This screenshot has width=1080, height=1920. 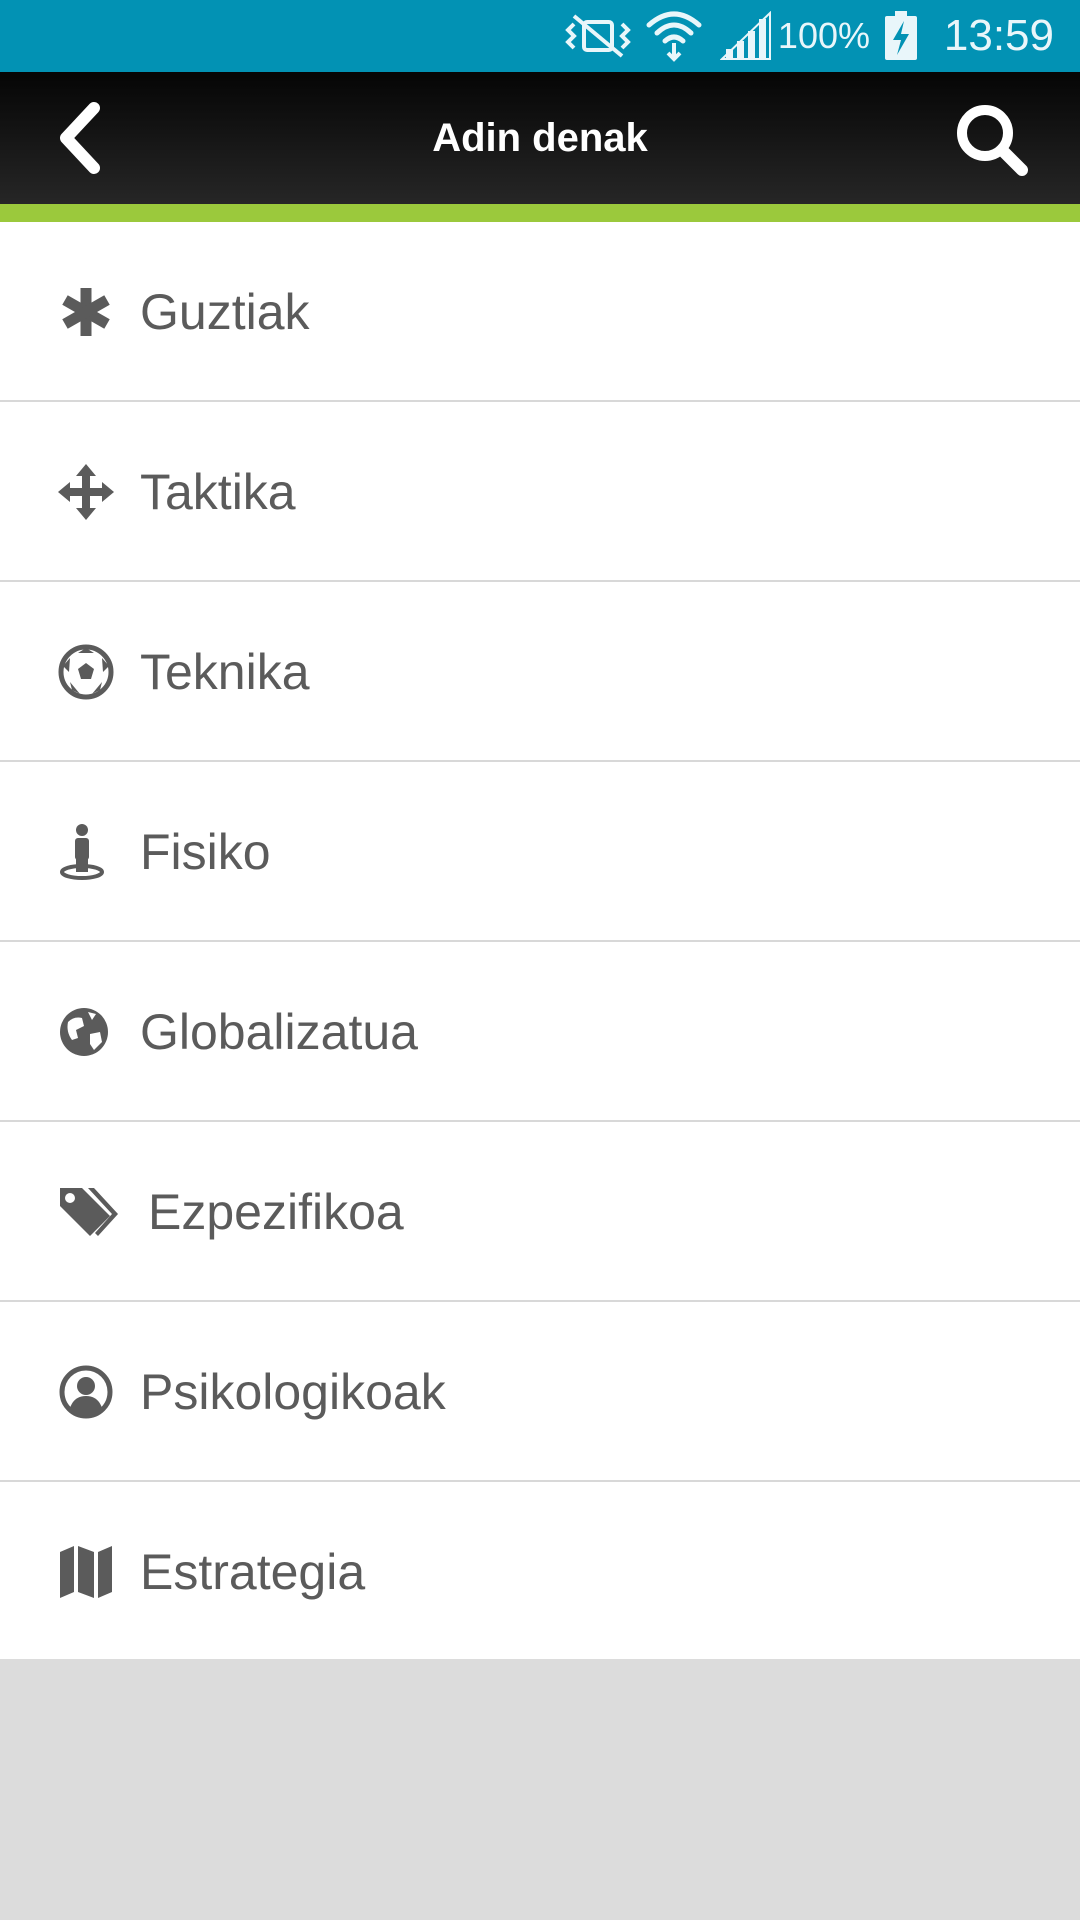 I want to click on signal-icon, so click(x=746, y=36).